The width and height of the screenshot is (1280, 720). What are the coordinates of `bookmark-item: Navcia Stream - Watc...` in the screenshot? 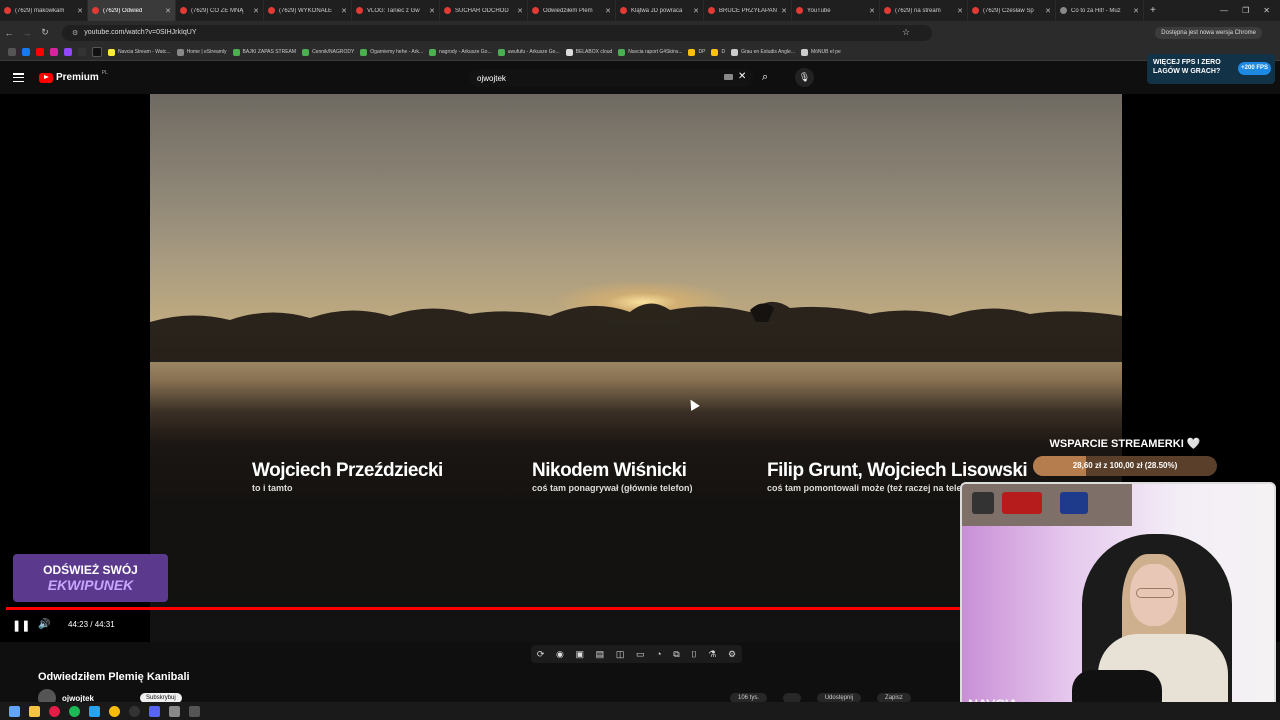 It's located at (139, 52).